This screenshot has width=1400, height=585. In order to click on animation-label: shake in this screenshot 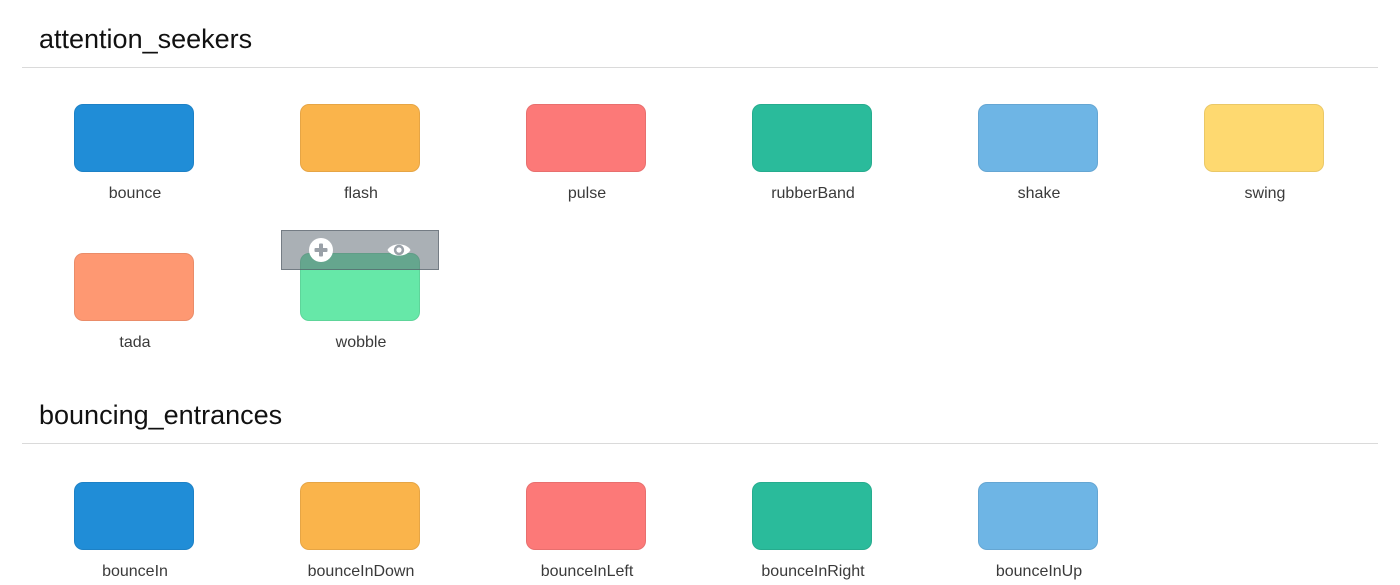, I will do `click(1039, 193)`.